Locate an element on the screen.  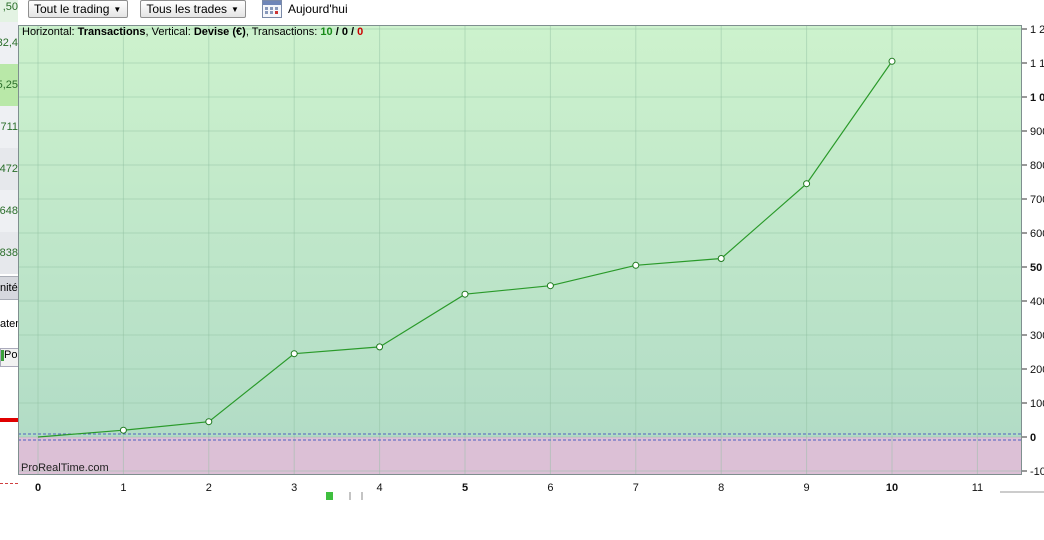
vertical-label: Vertical: is located at coordinates (171, 32).